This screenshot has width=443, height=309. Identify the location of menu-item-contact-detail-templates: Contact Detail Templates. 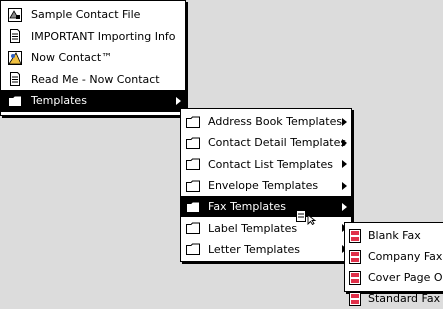
(266, 142).